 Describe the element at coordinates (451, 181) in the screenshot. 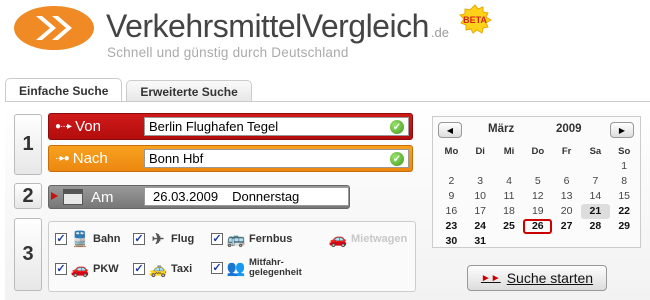

I see `calendar-day: 2` at that location.